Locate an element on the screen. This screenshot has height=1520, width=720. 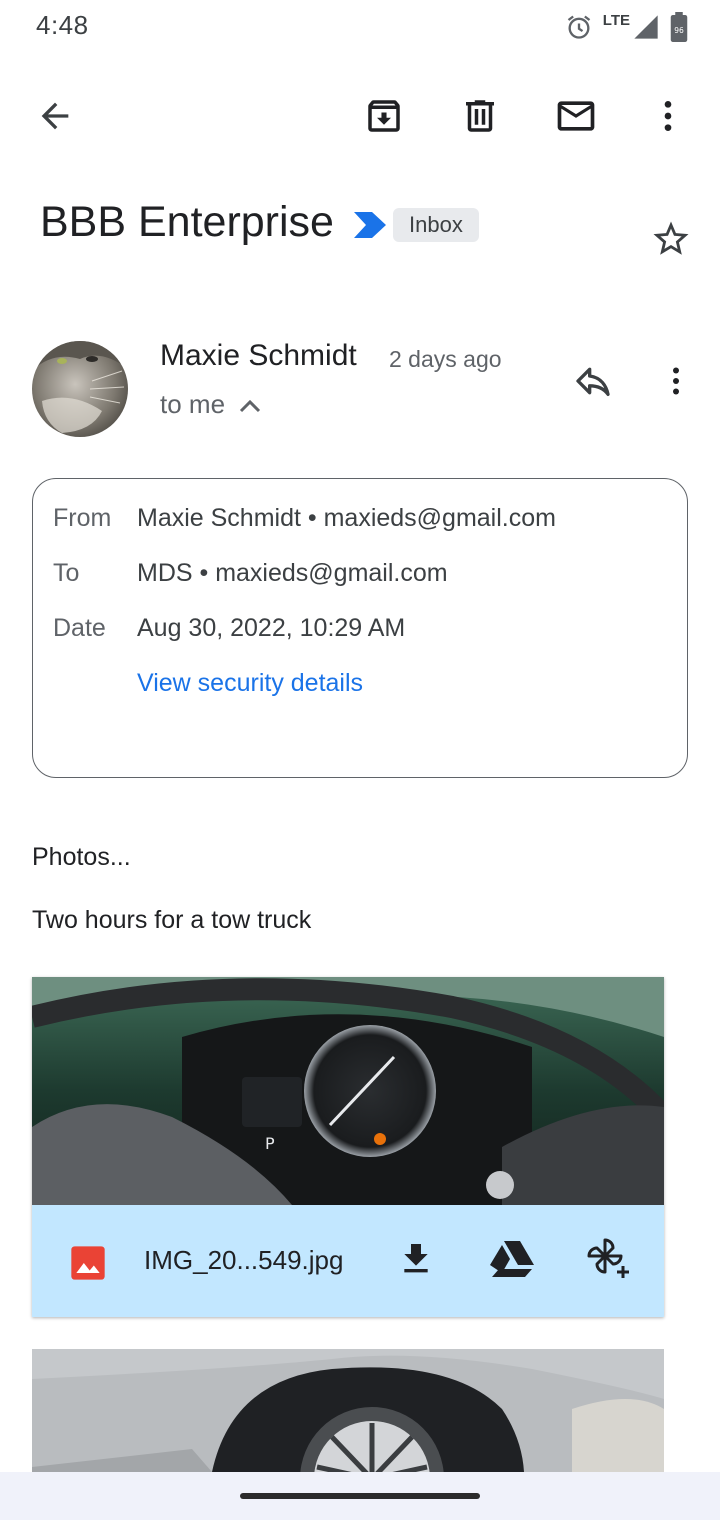
archive-button is located at coordinates (384, 118).